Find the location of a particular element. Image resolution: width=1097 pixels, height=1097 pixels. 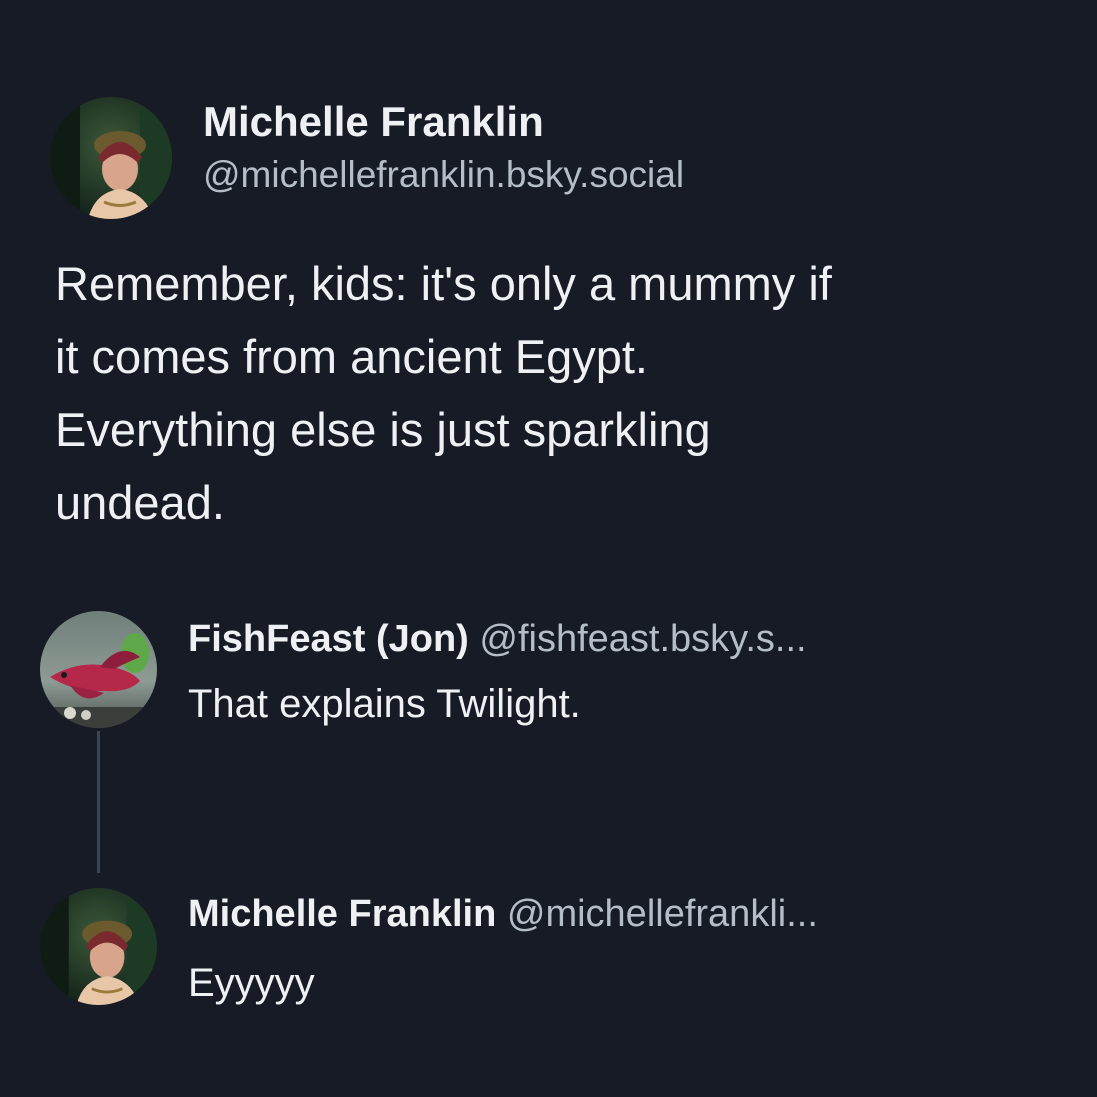

author-name: Michelle Franklin is located at coordinates (443, 122).